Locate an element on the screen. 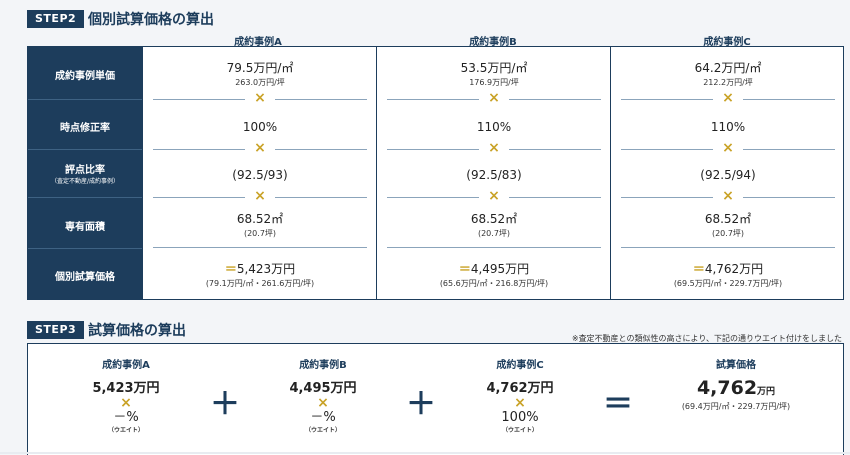  step3-title: 試算価格の算出 is located at coordinates (137, 331).